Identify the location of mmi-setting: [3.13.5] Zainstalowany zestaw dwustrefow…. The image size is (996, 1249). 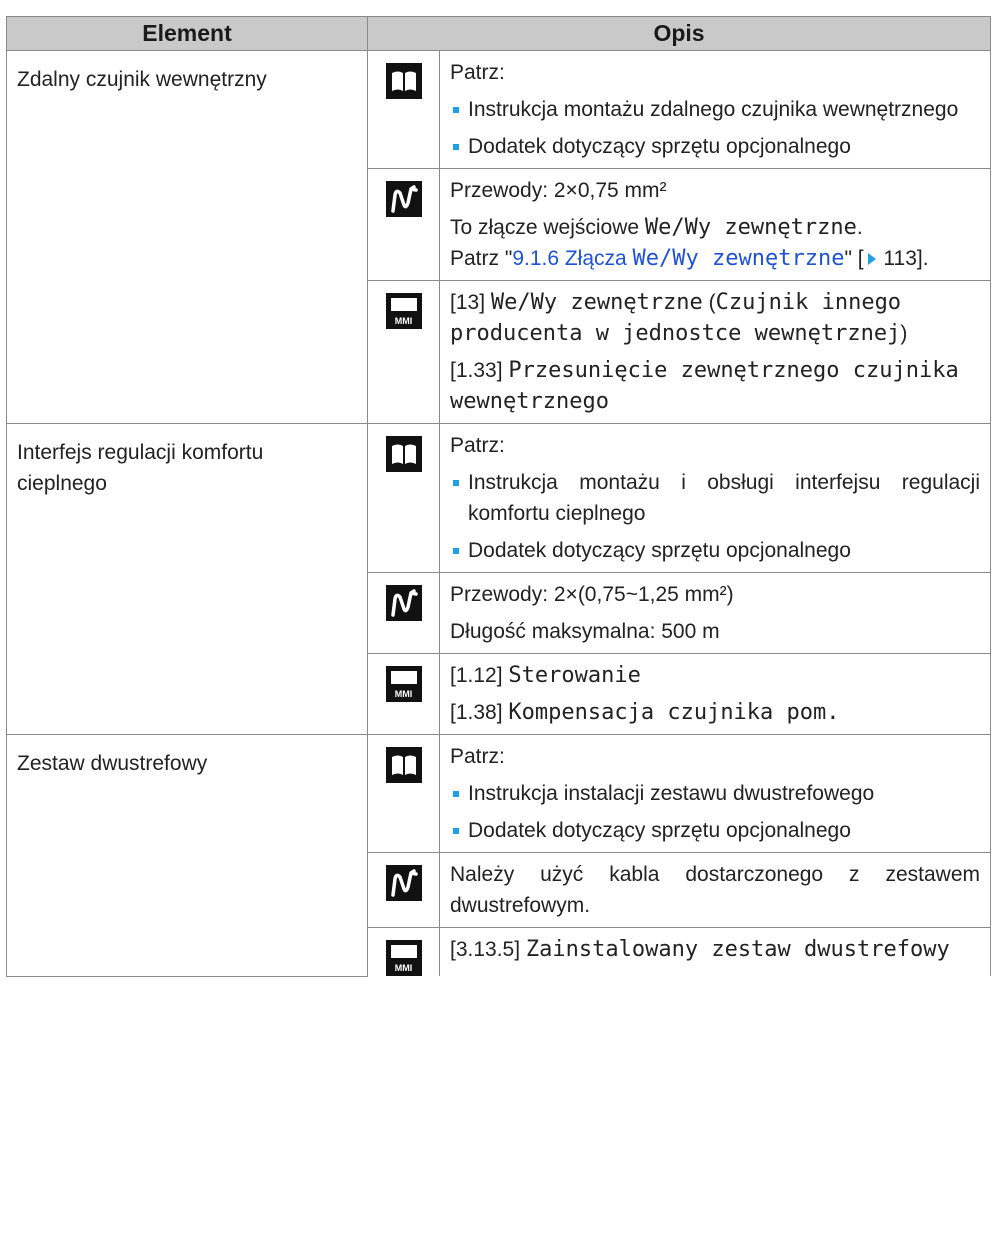
(700, 949).